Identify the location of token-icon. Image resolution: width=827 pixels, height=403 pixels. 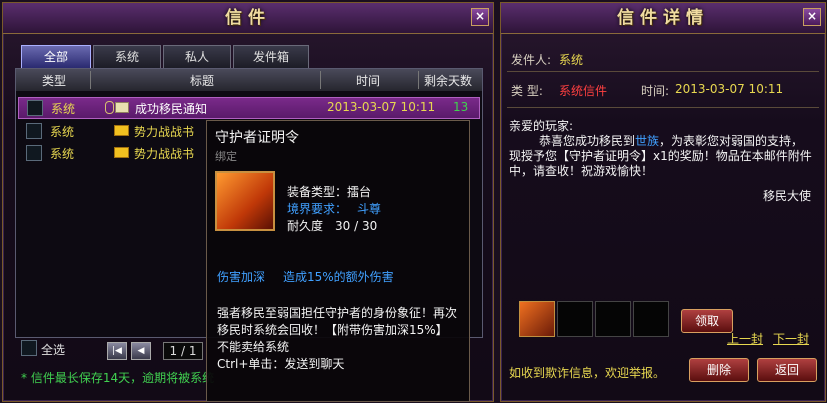
(245, 201).